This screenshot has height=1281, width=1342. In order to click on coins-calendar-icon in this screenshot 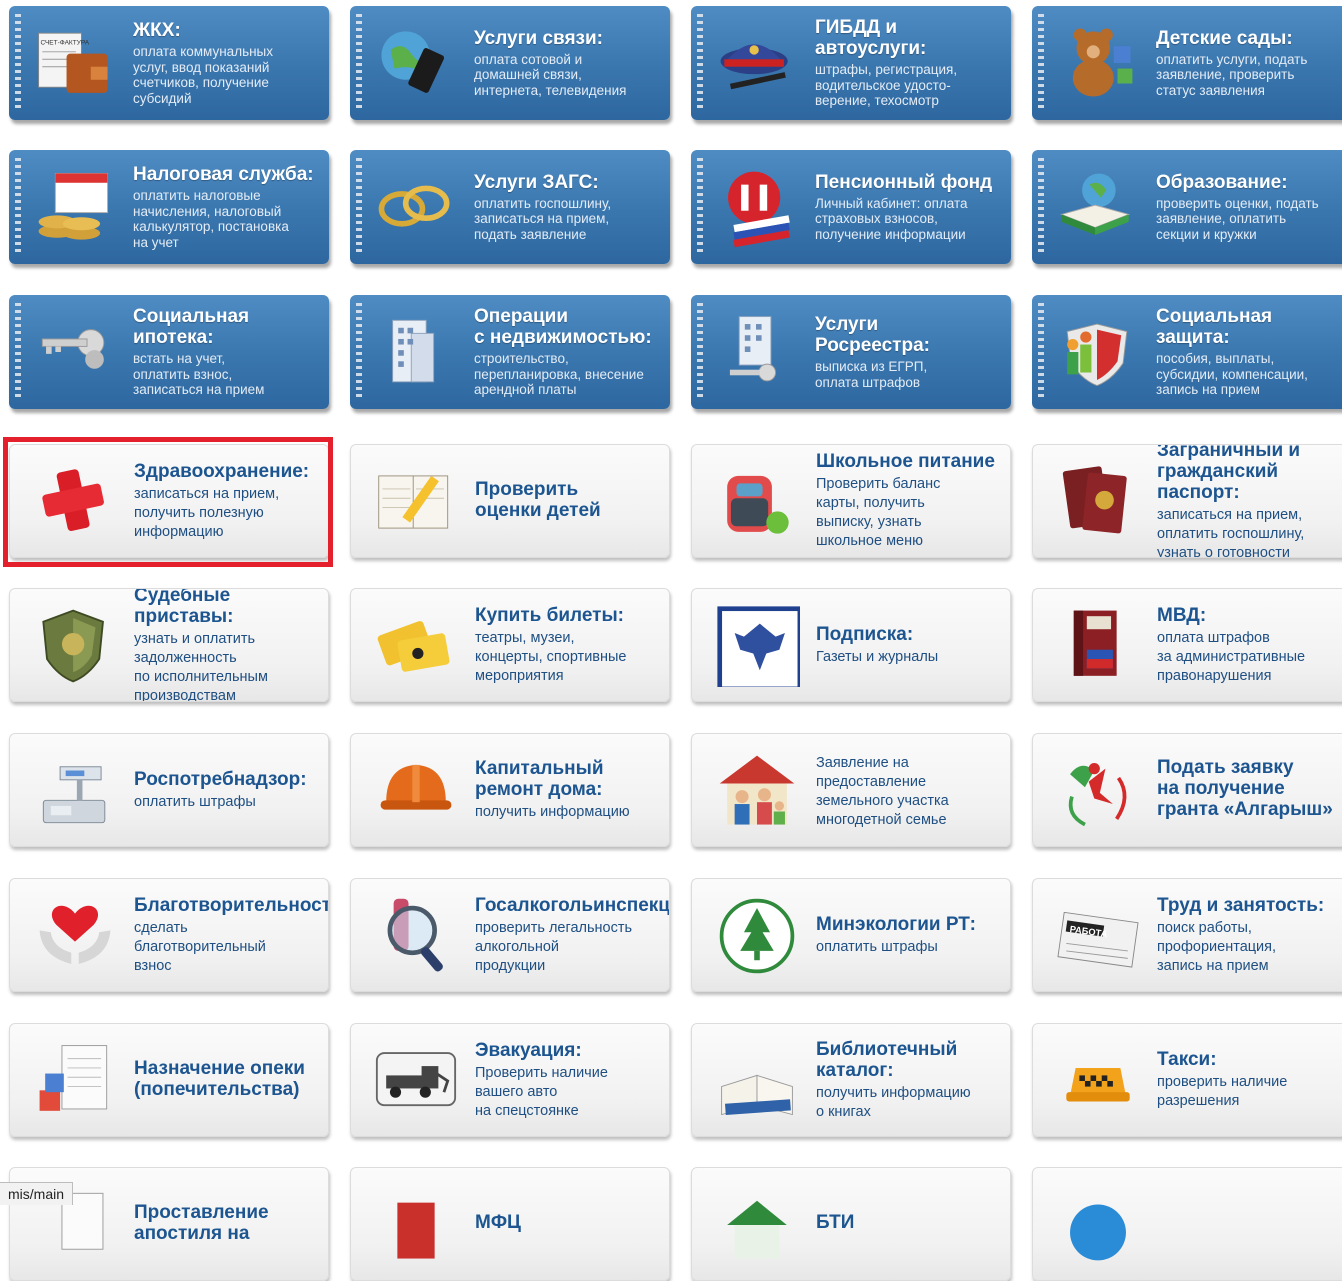, I will do `click(74, 207)`.